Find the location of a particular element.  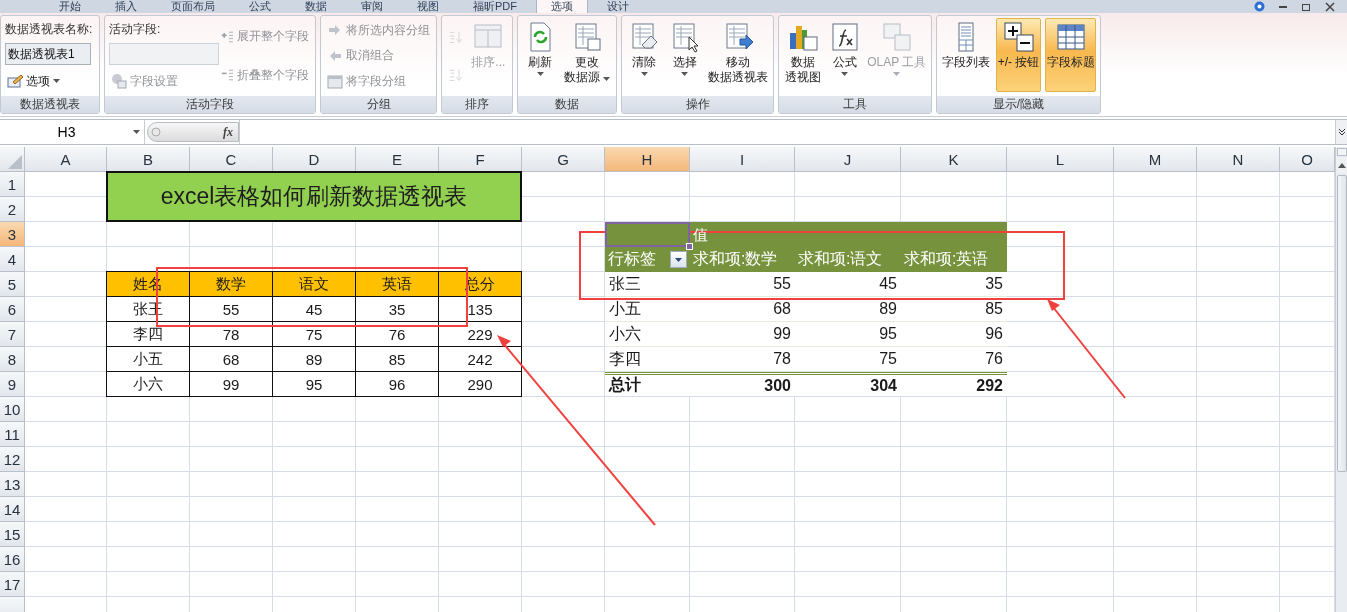

pivot-cell: 89 is located at coordinates (848, 309).